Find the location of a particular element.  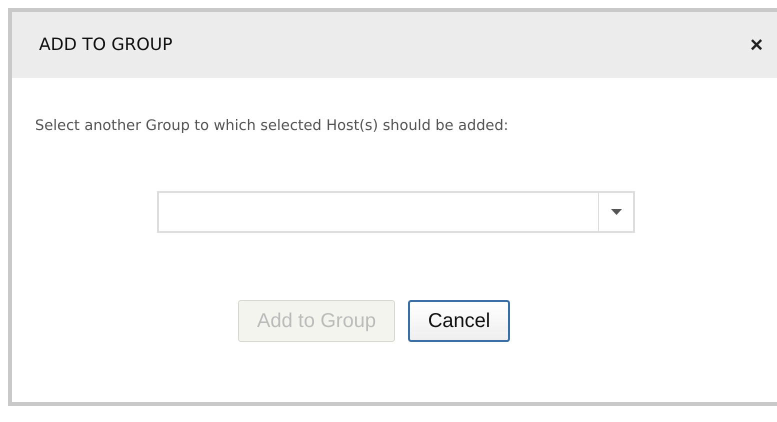

instruction-text: Select another Group to which selected Host(s) should be added: is located at coordinates (272, 126).